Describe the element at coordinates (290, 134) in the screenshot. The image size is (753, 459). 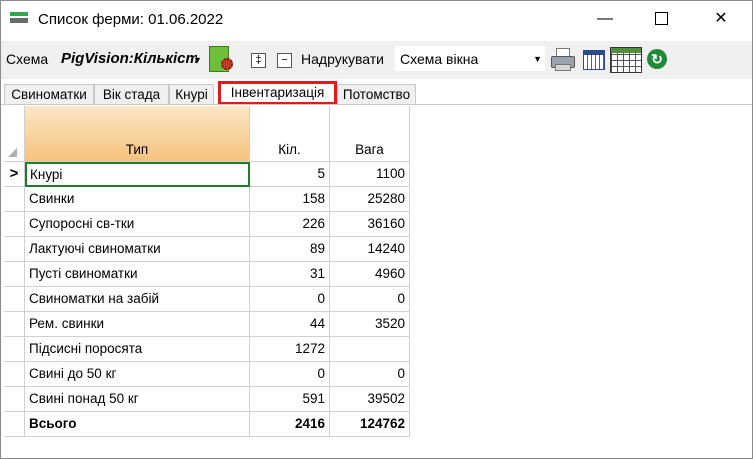
I see `column-header-qty: Кіл.` at that location.